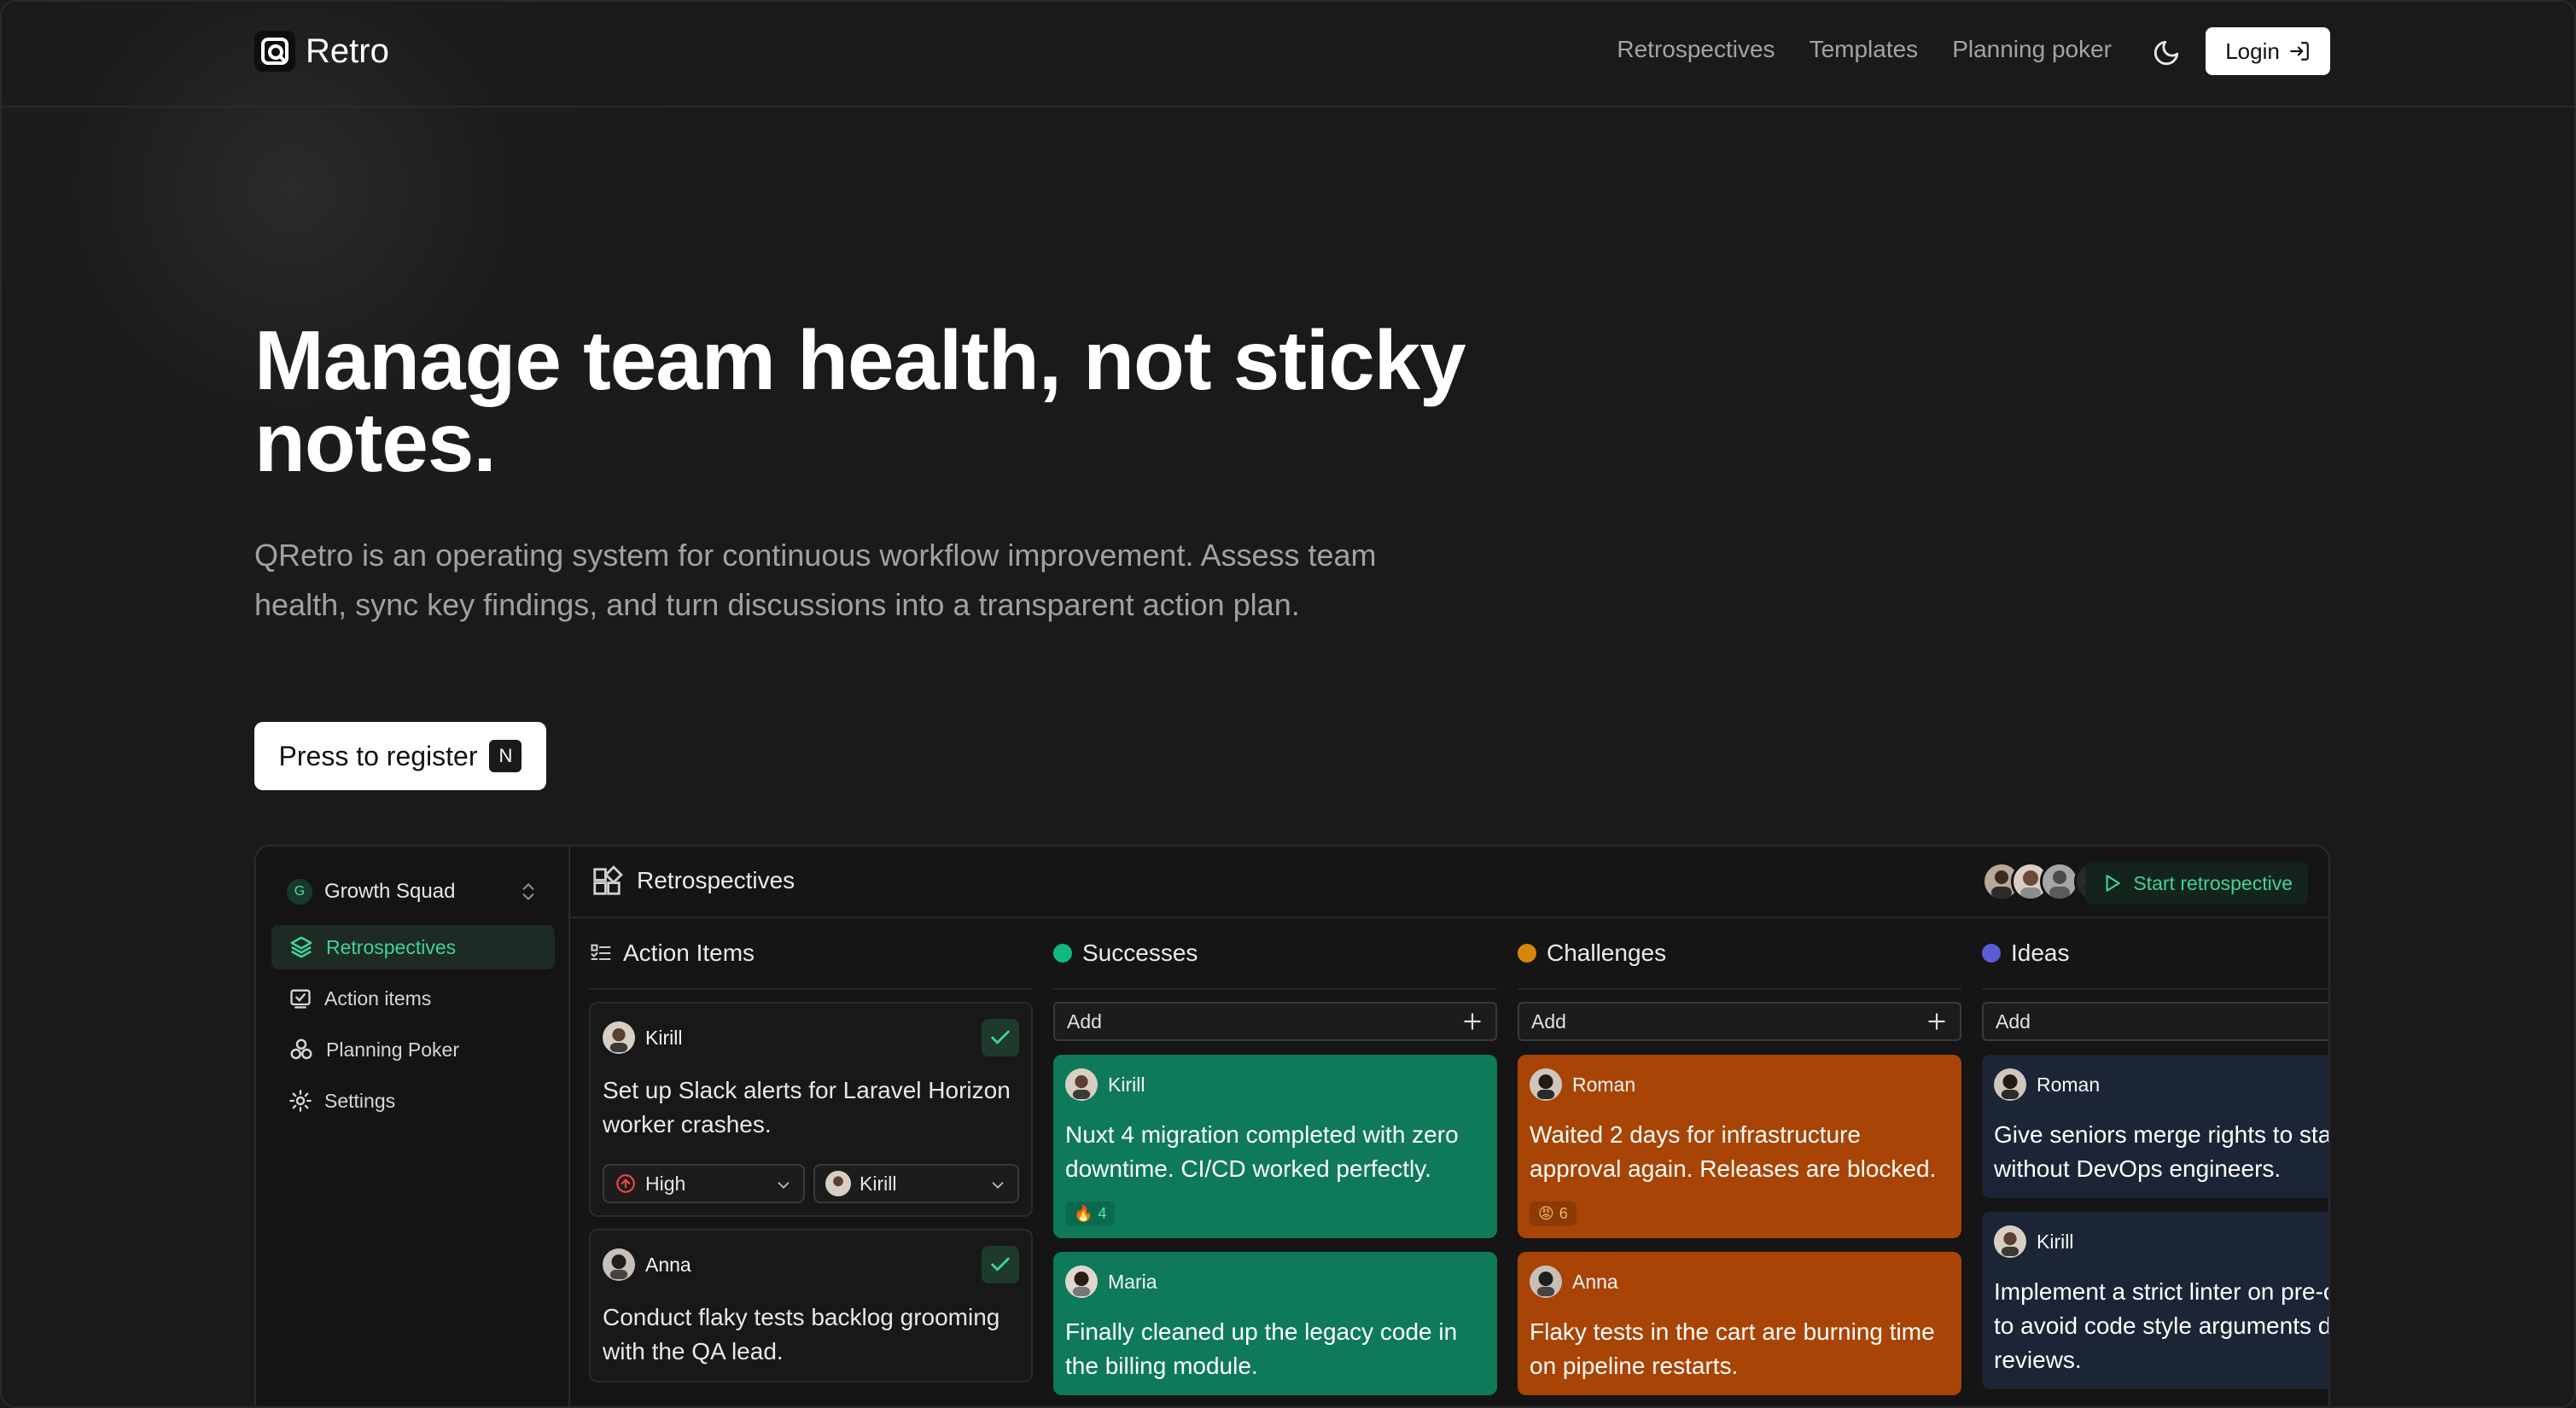  Describe the element at coordinates (2032, 49) in the screenshot. I see `nav-link-planning-poker: Planning poker` at that location.